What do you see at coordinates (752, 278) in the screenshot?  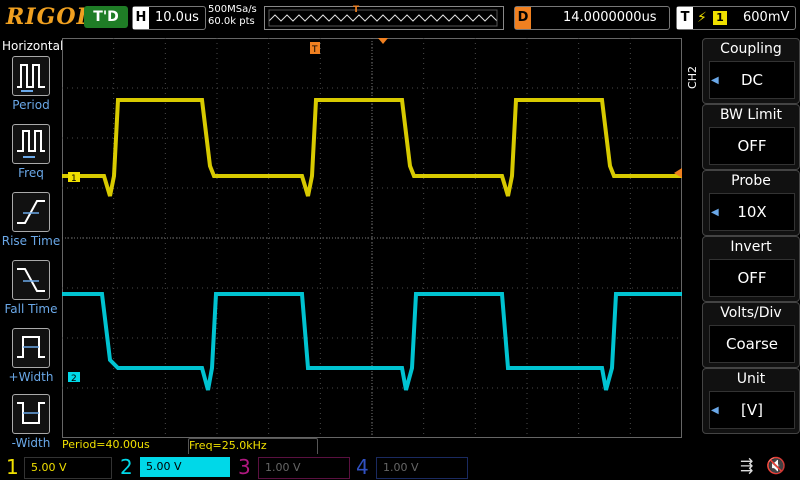 I see `invert-value: OFF` at bounding box center [752, 278].